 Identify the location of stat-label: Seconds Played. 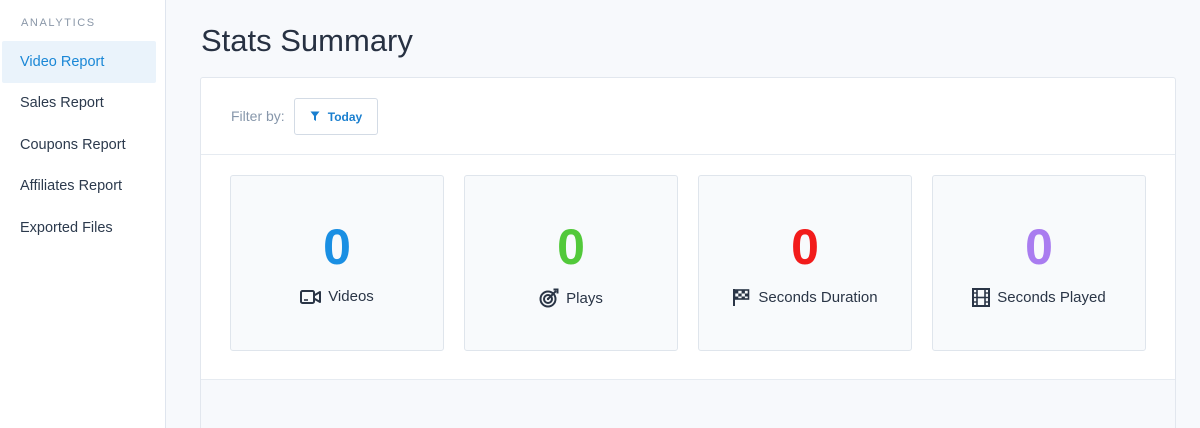
(1051, 297).